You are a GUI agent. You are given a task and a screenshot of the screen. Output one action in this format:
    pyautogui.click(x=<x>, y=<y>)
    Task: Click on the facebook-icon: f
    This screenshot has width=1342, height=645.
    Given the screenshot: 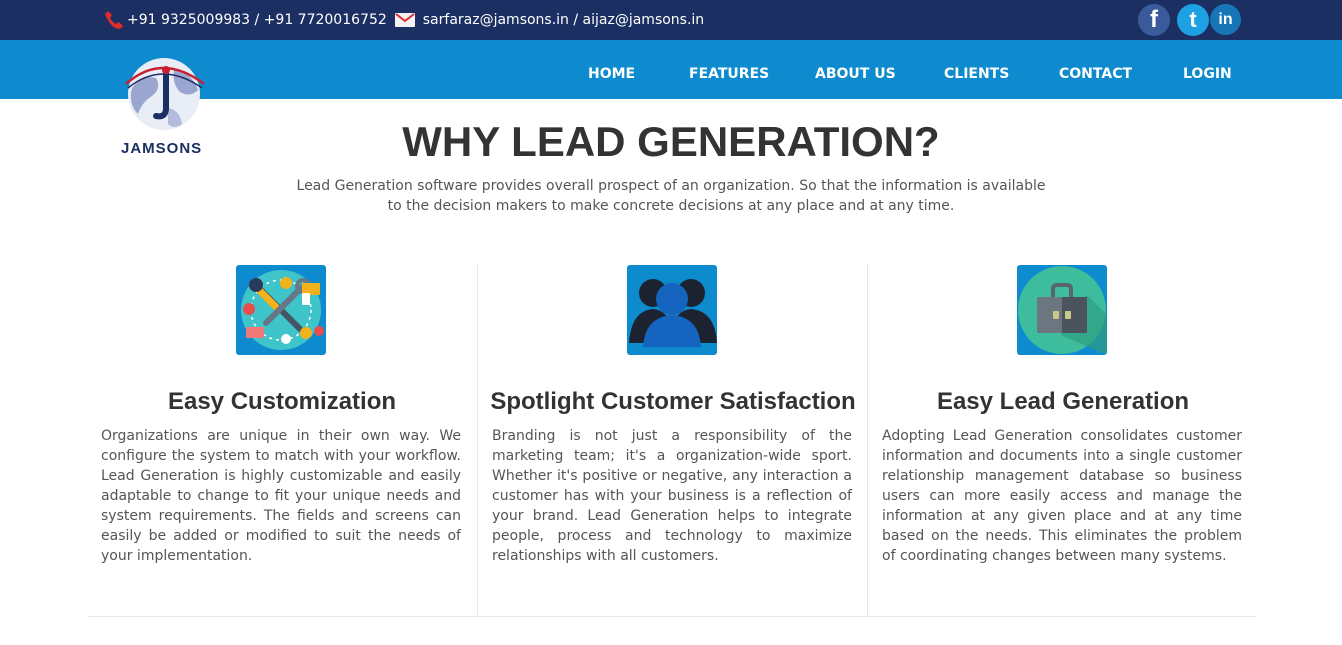 What is the action you would take?
    pyautogui.click(x=1154, y=20)
    